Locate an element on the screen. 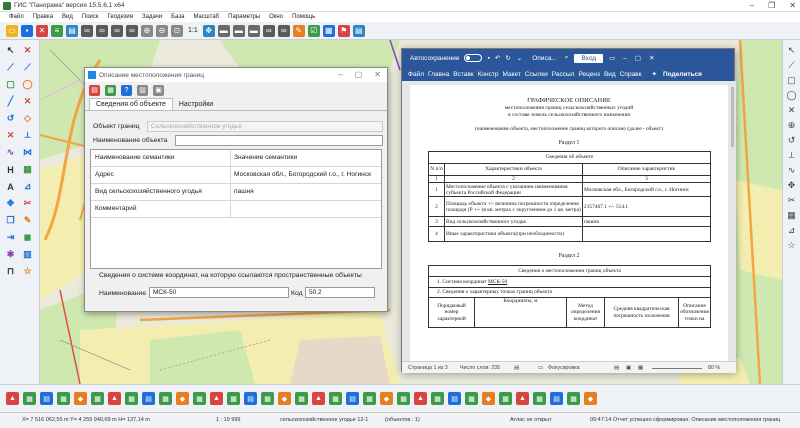  binoculars-icon: ∞ is located at coordinates (87, 30).